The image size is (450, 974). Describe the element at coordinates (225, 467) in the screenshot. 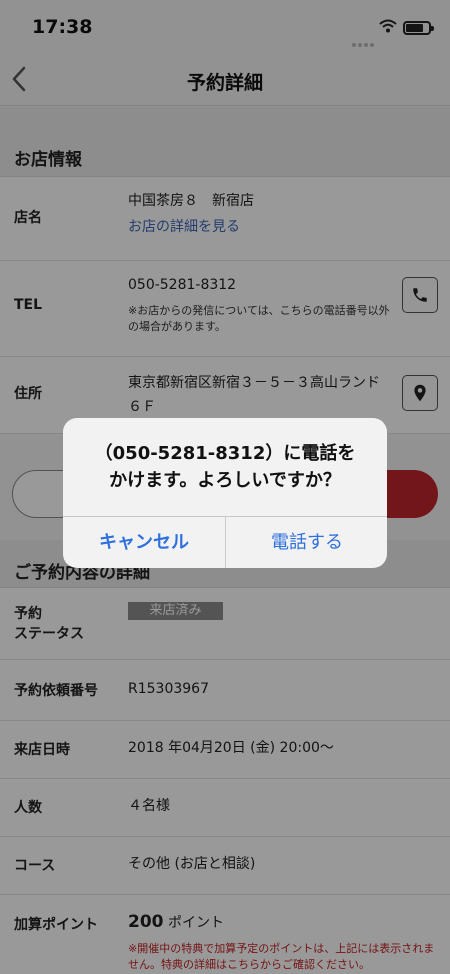

I see `dialog-message: （050-5281-8312）に電話を かけます。よろしいですか？` at that location.